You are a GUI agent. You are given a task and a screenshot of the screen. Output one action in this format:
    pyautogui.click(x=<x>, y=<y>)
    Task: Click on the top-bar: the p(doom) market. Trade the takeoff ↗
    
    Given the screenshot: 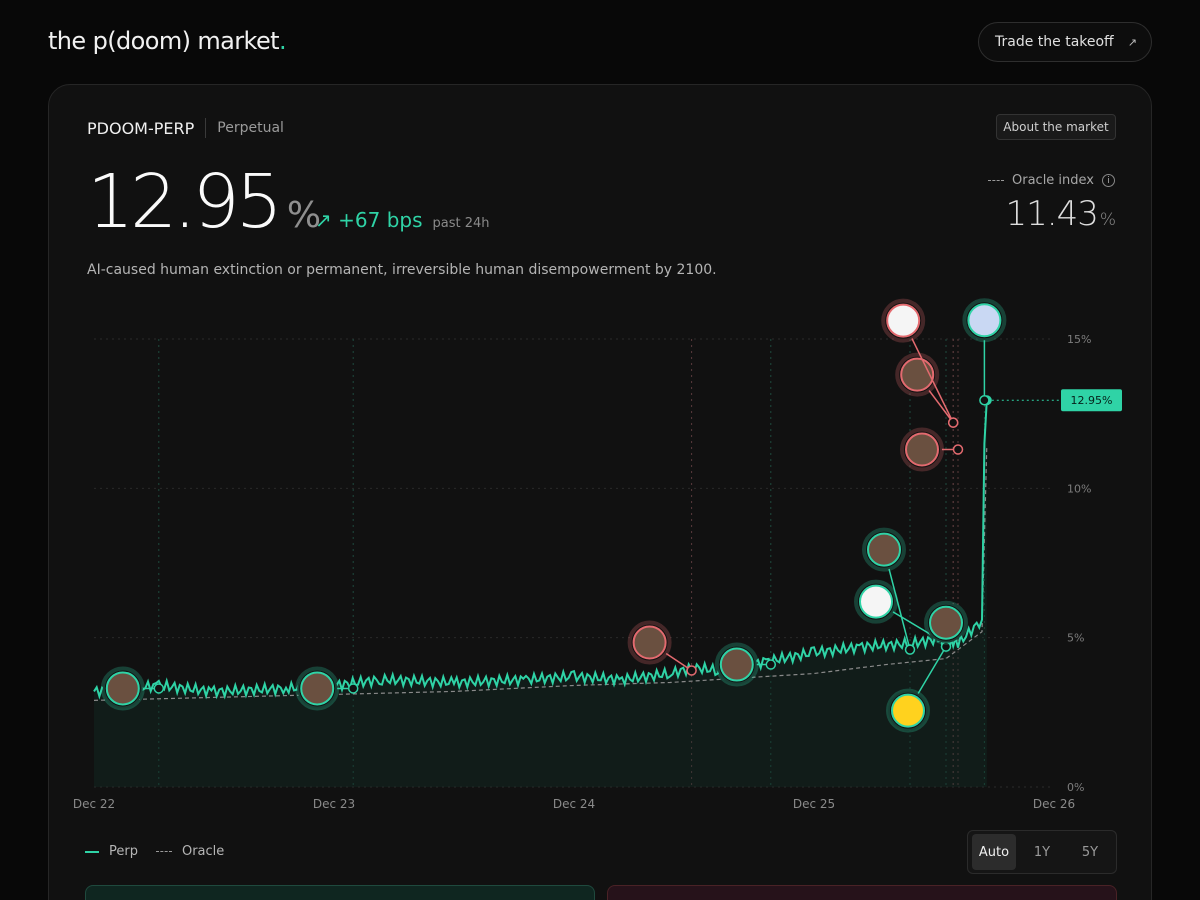 What is the action you would take?
    pyautogui.click(x=600, y=42)
    